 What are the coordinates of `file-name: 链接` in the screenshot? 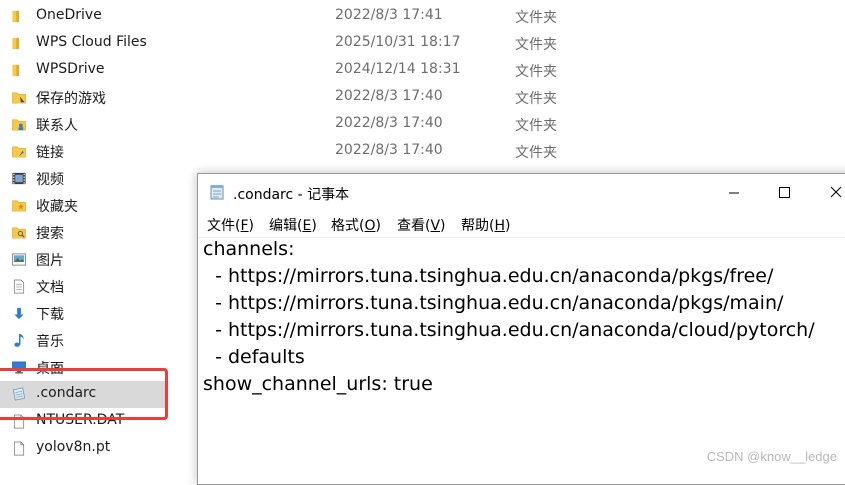 It's located at (50, 153).